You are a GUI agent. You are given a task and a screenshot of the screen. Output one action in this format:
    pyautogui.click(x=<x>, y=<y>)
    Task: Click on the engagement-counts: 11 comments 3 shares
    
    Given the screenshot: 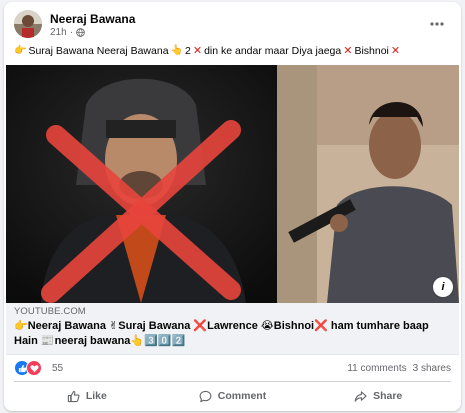 What is the action you would take?
    pyautogui.click(x=399, y=368)
    